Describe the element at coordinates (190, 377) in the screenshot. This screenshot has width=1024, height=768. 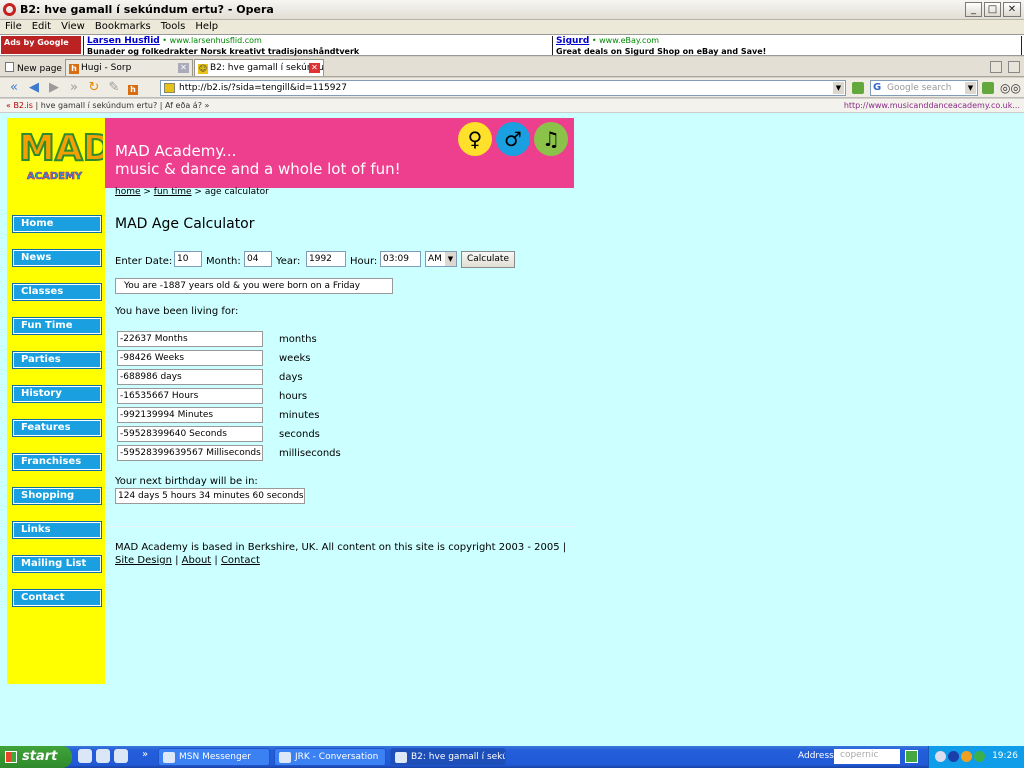
I see `stat-days-field: -688986 days` at that location.